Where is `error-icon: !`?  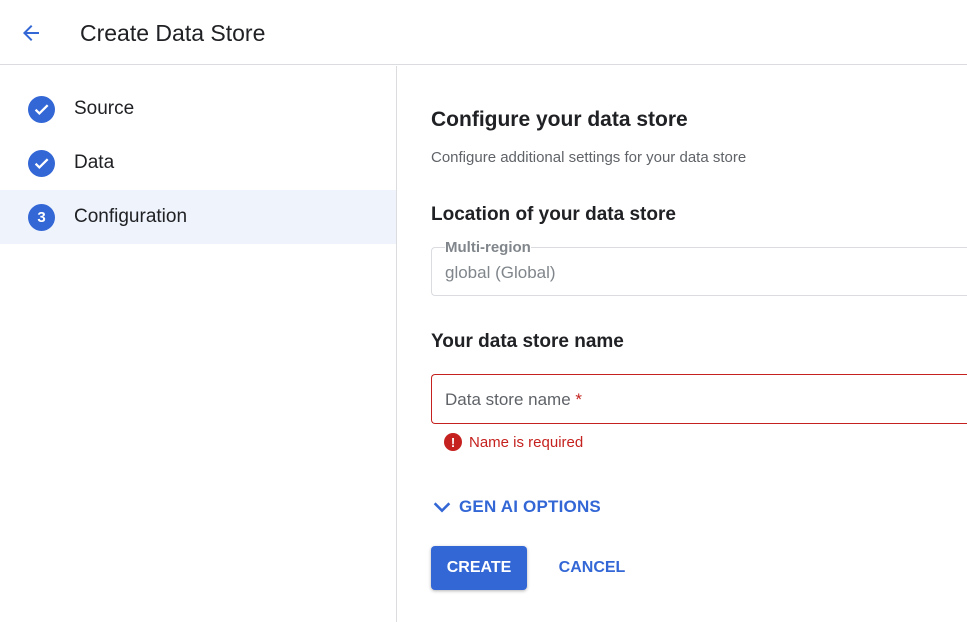
error-icon: ! is located at coordinates (453, 442).